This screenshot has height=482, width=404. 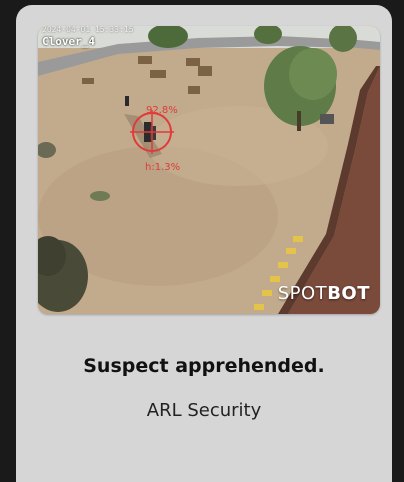 What do you see at coordinates (162, 110) in the screenshot?
I see `detection-confidence: 92.8%` at bounding box center [162, 110].